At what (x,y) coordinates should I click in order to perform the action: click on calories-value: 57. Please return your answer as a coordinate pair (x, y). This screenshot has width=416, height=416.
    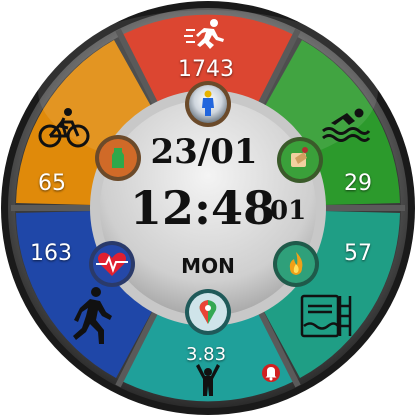
    Looking at the image, I should click on (358, 253).